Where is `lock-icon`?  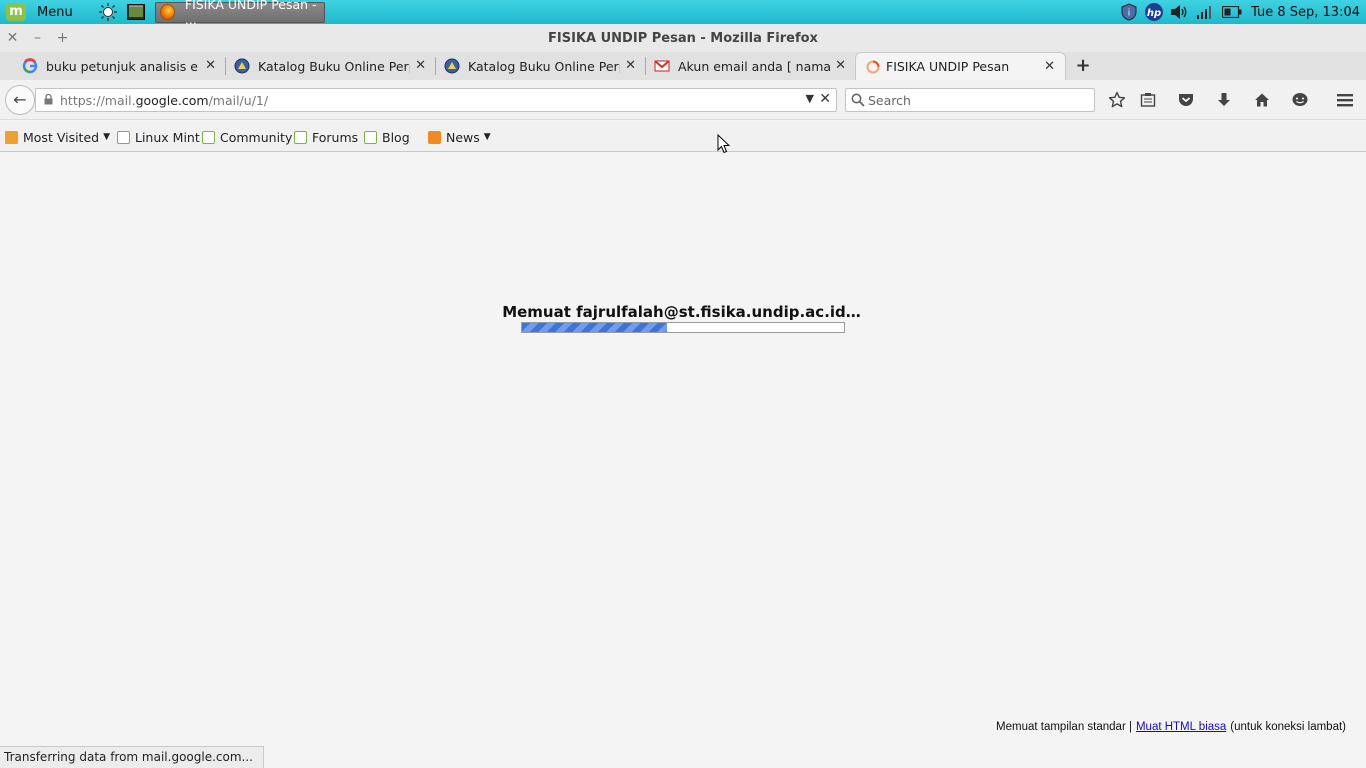 lock-icon is located at coordinates (48, 99).